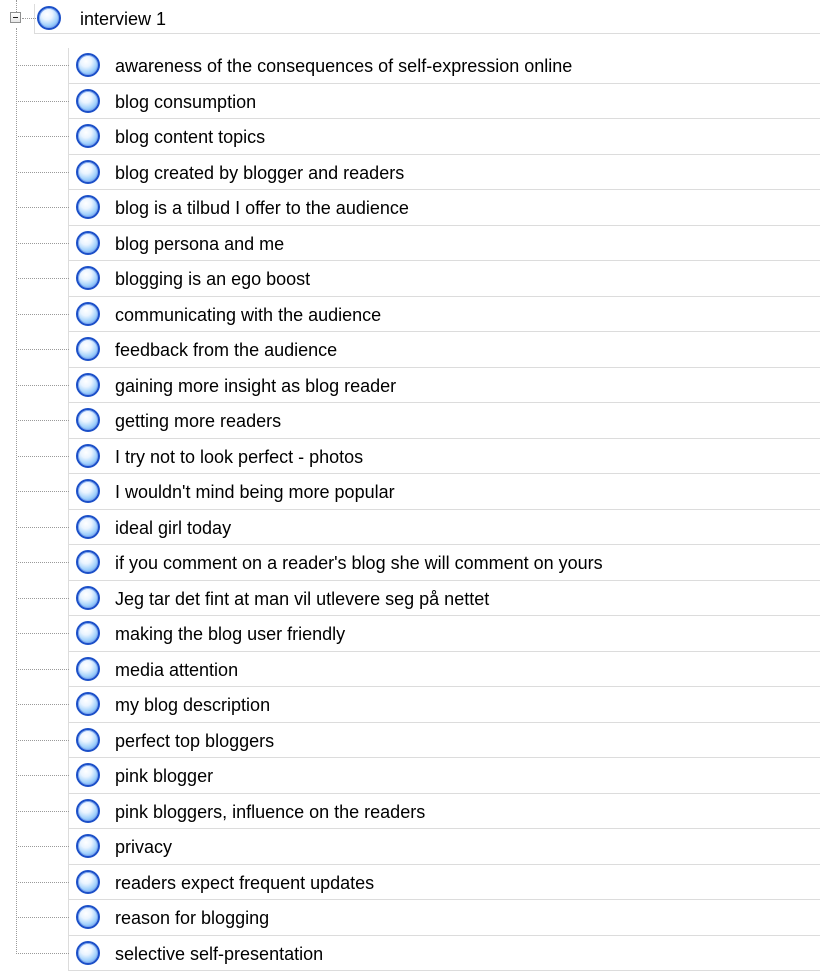  What do you see at coordinates (419, 456) in the screenshot?
I see `tree-node-child: I try not to look perfect - photos` at bounding box center [419, 456].